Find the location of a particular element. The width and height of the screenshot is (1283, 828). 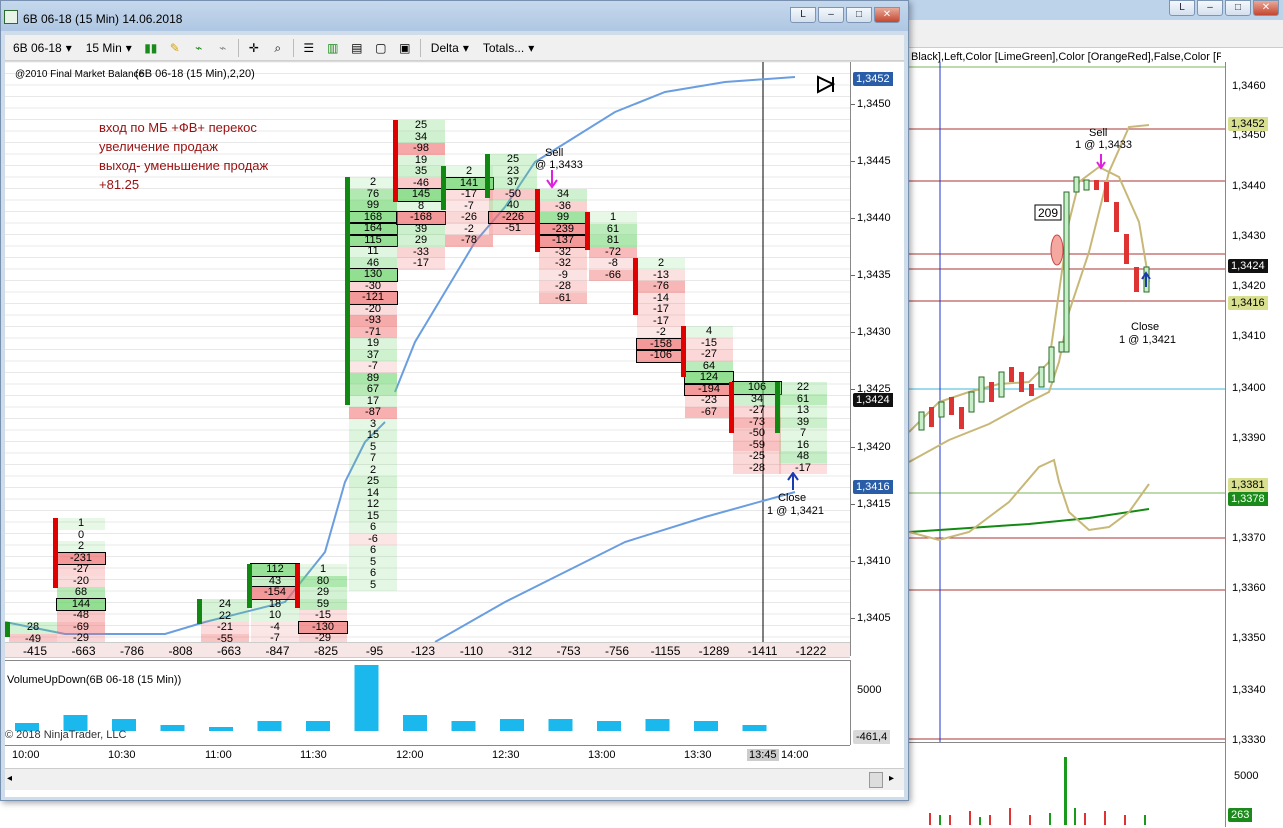

totals-selector: Totals... ▾ is located at coordinates (508, 48).